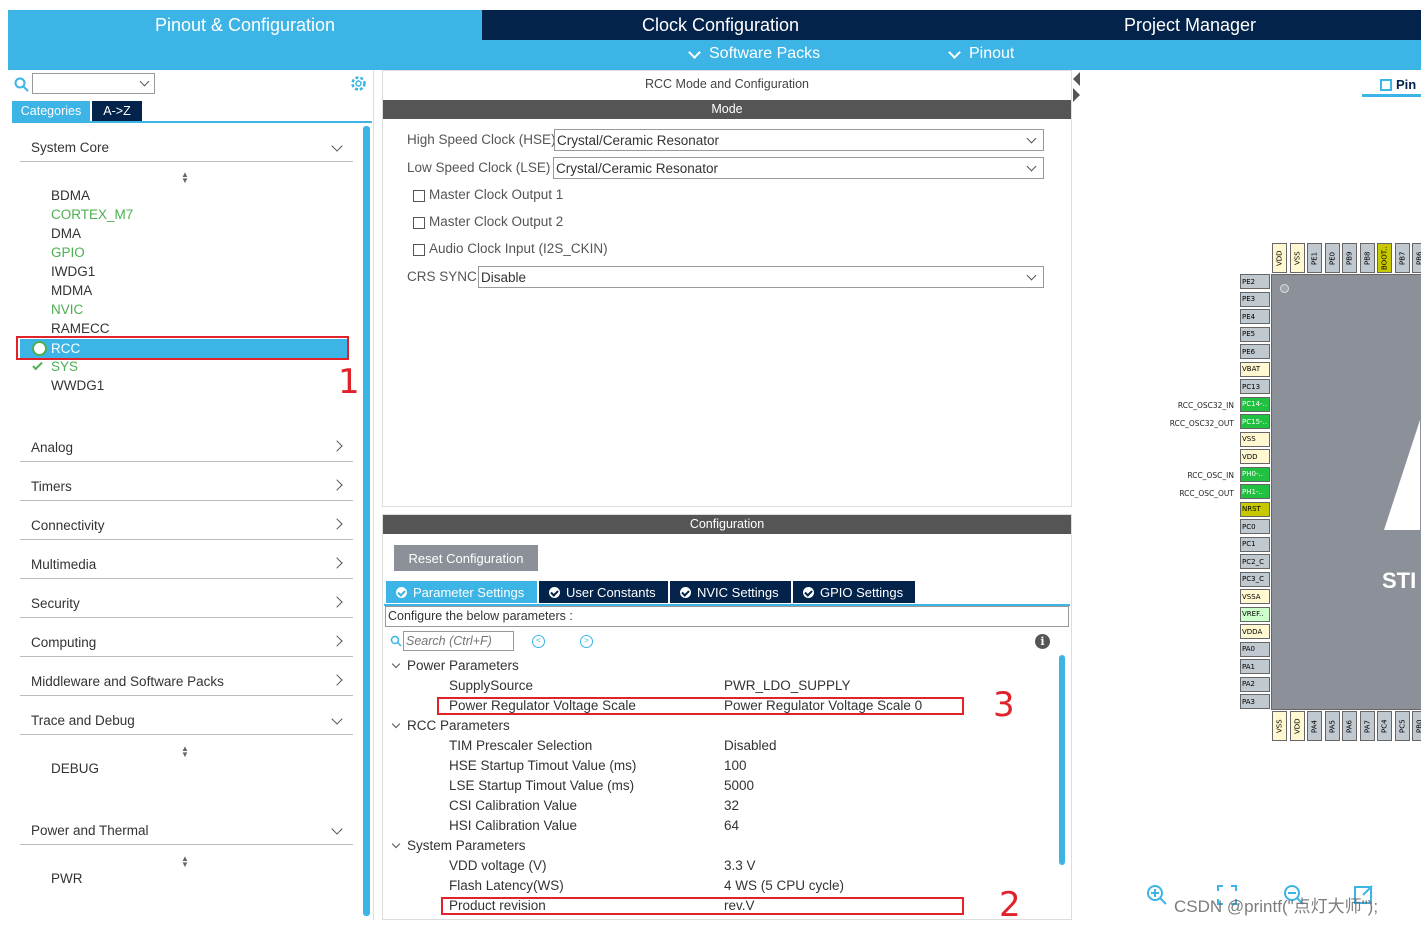 The image size is (1421, 925). I want to click on pin-ph0: PH0-.., so click(1255, 474).